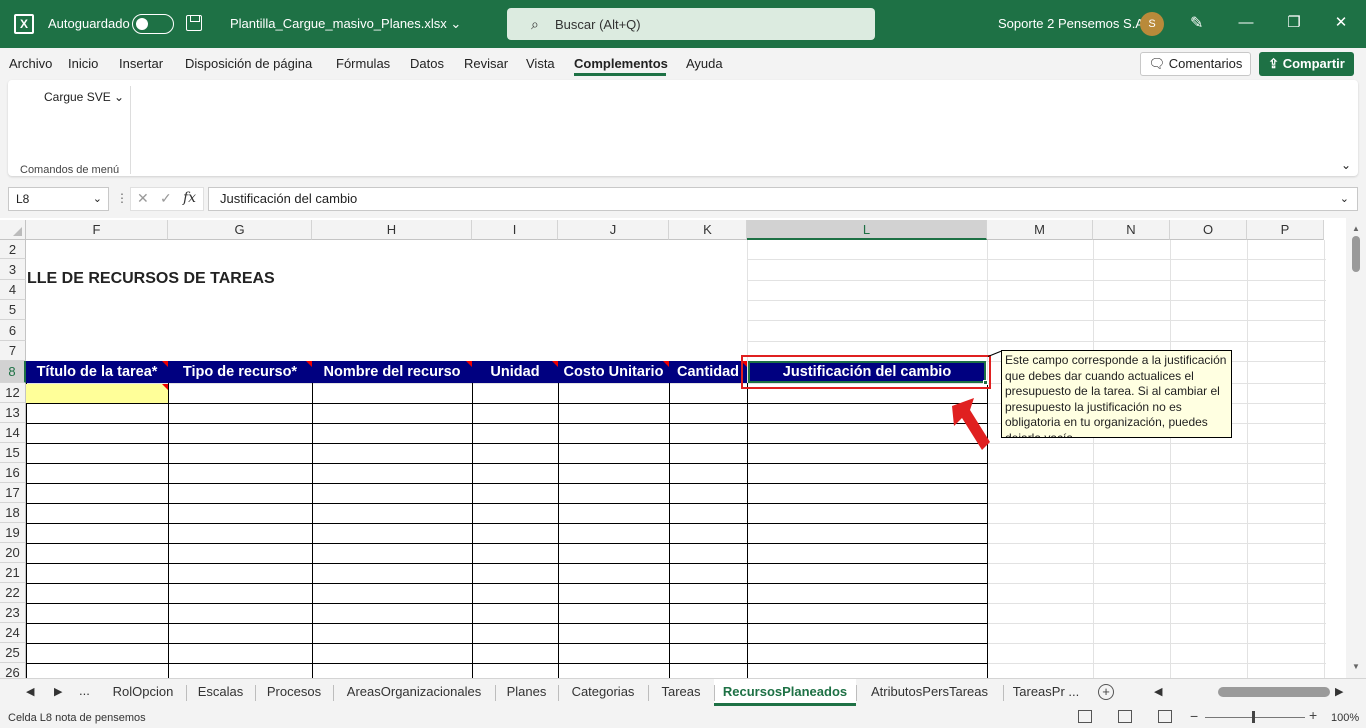 The width and height of the screenshot is (1366, 728). Describe the element at coordinates (603, 692) in the screenshot. I see `sheet-tab-categorias: Categorias` at that location.